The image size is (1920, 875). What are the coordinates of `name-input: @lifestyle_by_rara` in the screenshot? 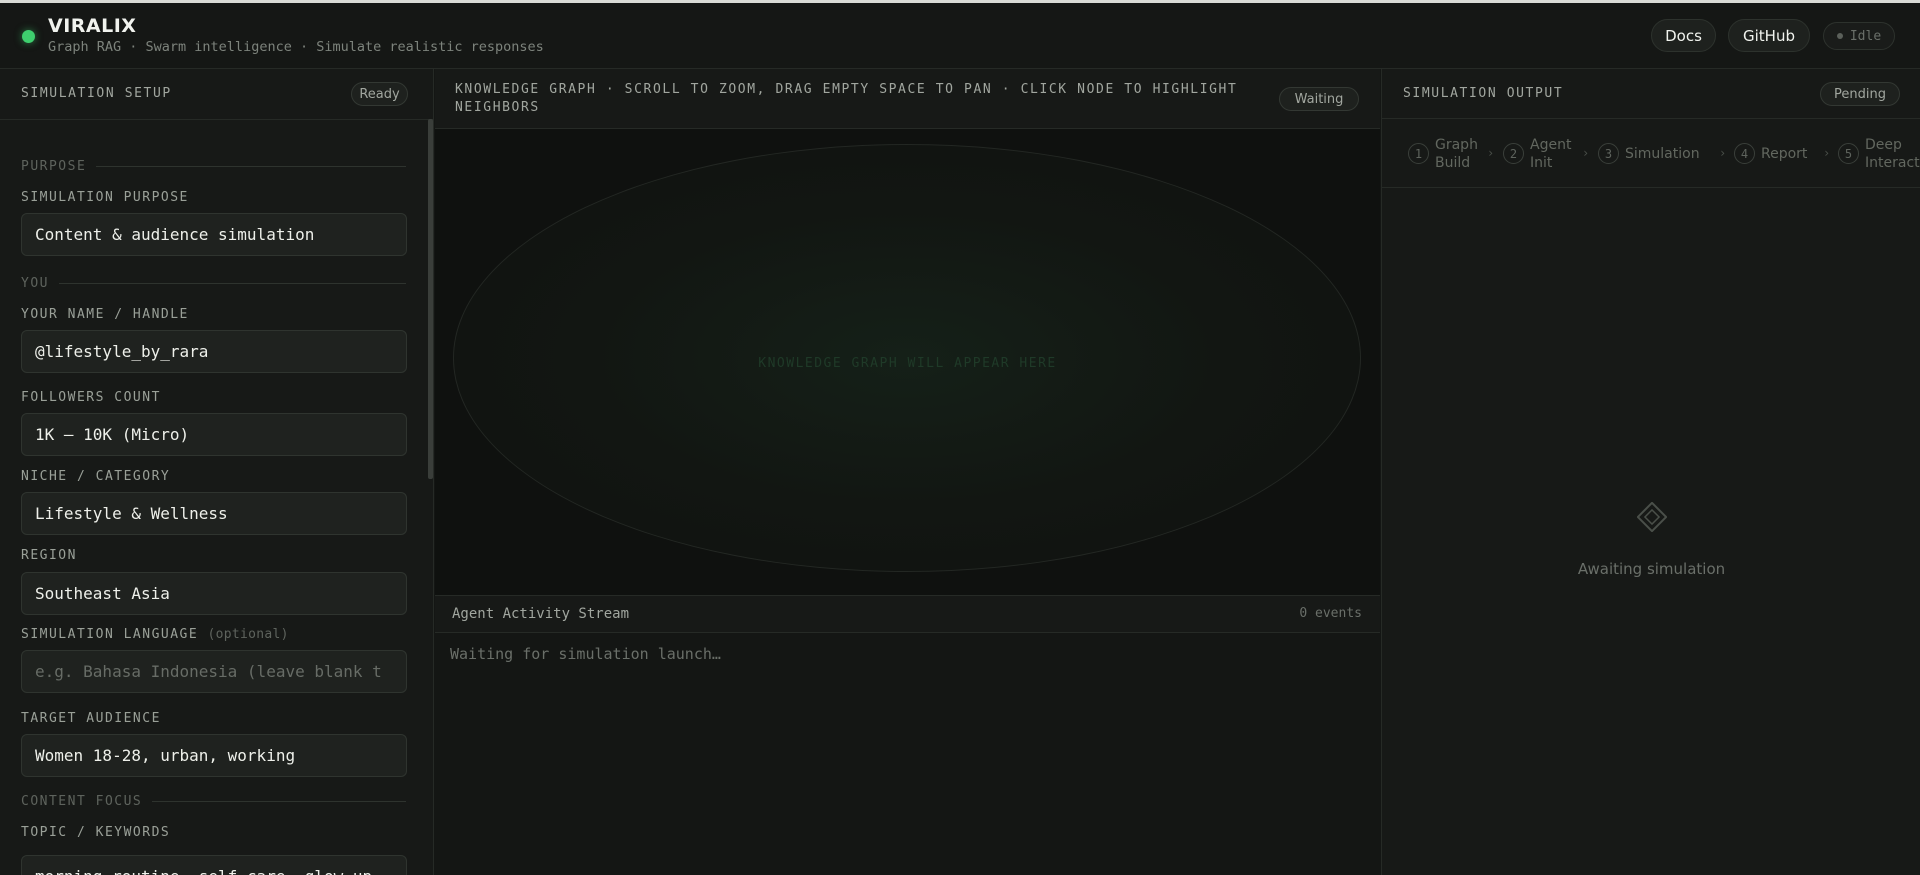 It's located at (214, 351).